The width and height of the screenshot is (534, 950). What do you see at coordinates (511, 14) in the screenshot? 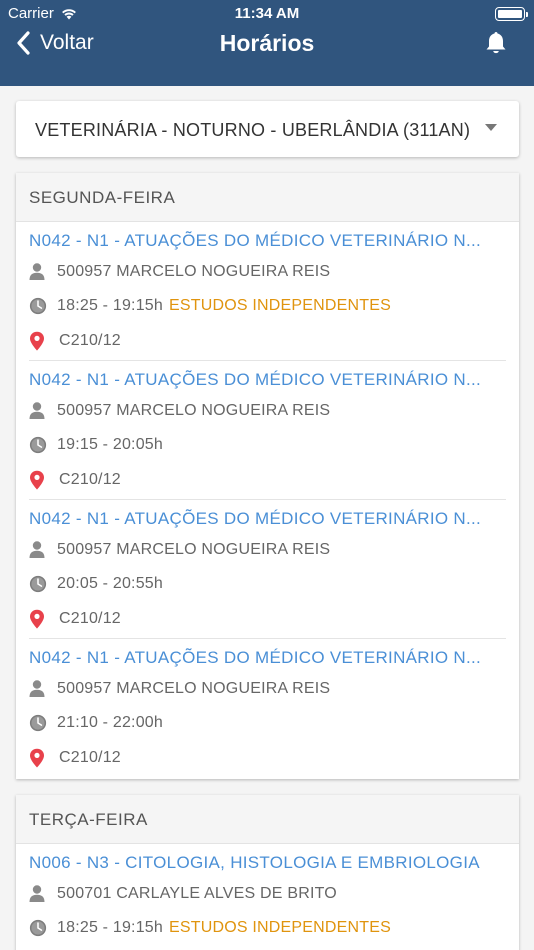
I see `battery-icon` at bounding box center [511, 14].